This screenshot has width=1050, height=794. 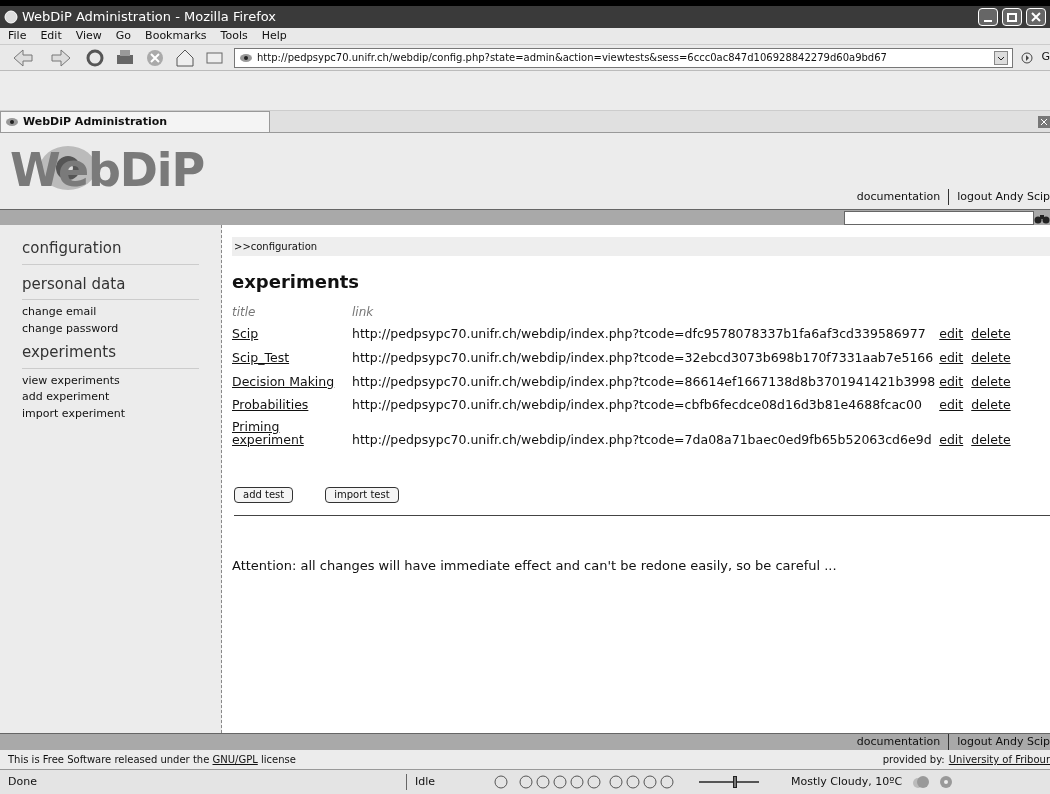 I want to click on go-button: G, so click(x=1045, y=57).